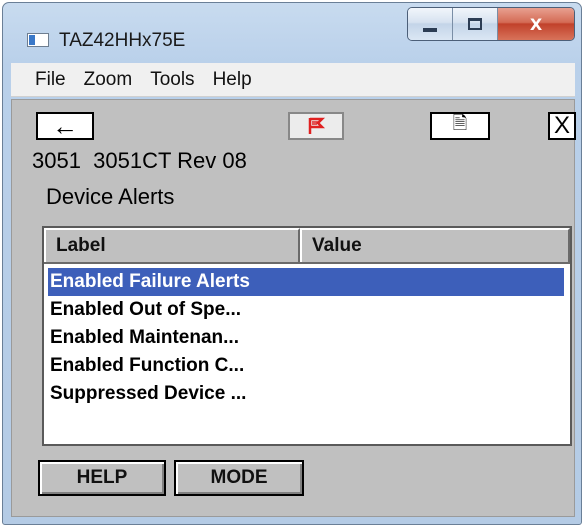  I want to click on column-header-value: Value, so click(435, 245).